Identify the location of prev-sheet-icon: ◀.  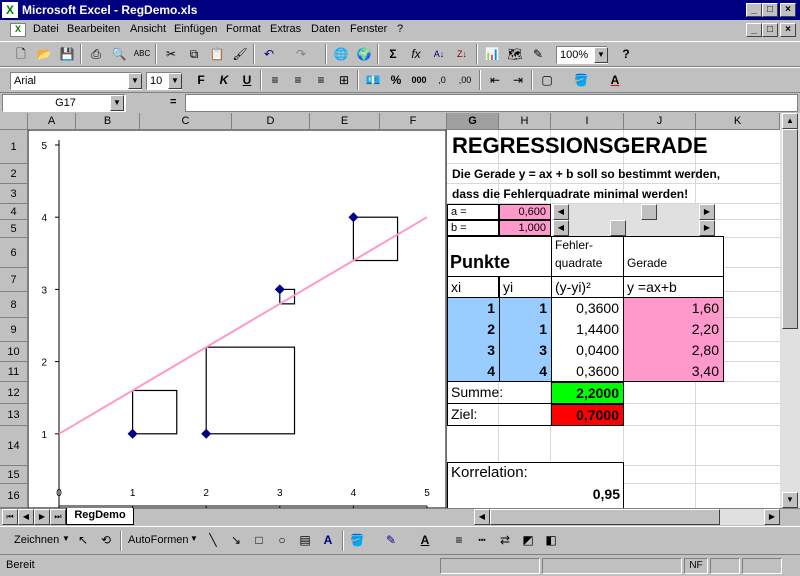
(26, 517).